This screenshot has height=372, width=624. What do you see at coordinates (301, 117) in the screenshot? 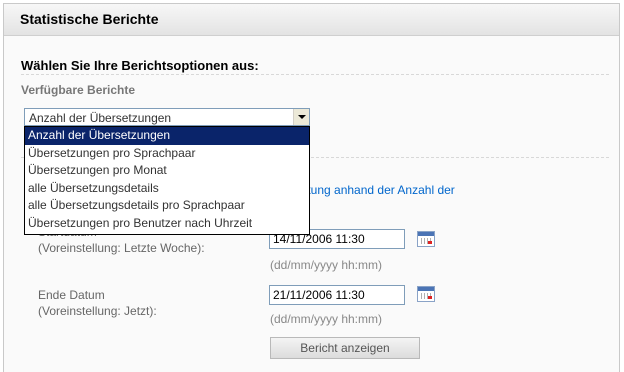
I see `chevron-down-icon` at bounding box center [301, 117].